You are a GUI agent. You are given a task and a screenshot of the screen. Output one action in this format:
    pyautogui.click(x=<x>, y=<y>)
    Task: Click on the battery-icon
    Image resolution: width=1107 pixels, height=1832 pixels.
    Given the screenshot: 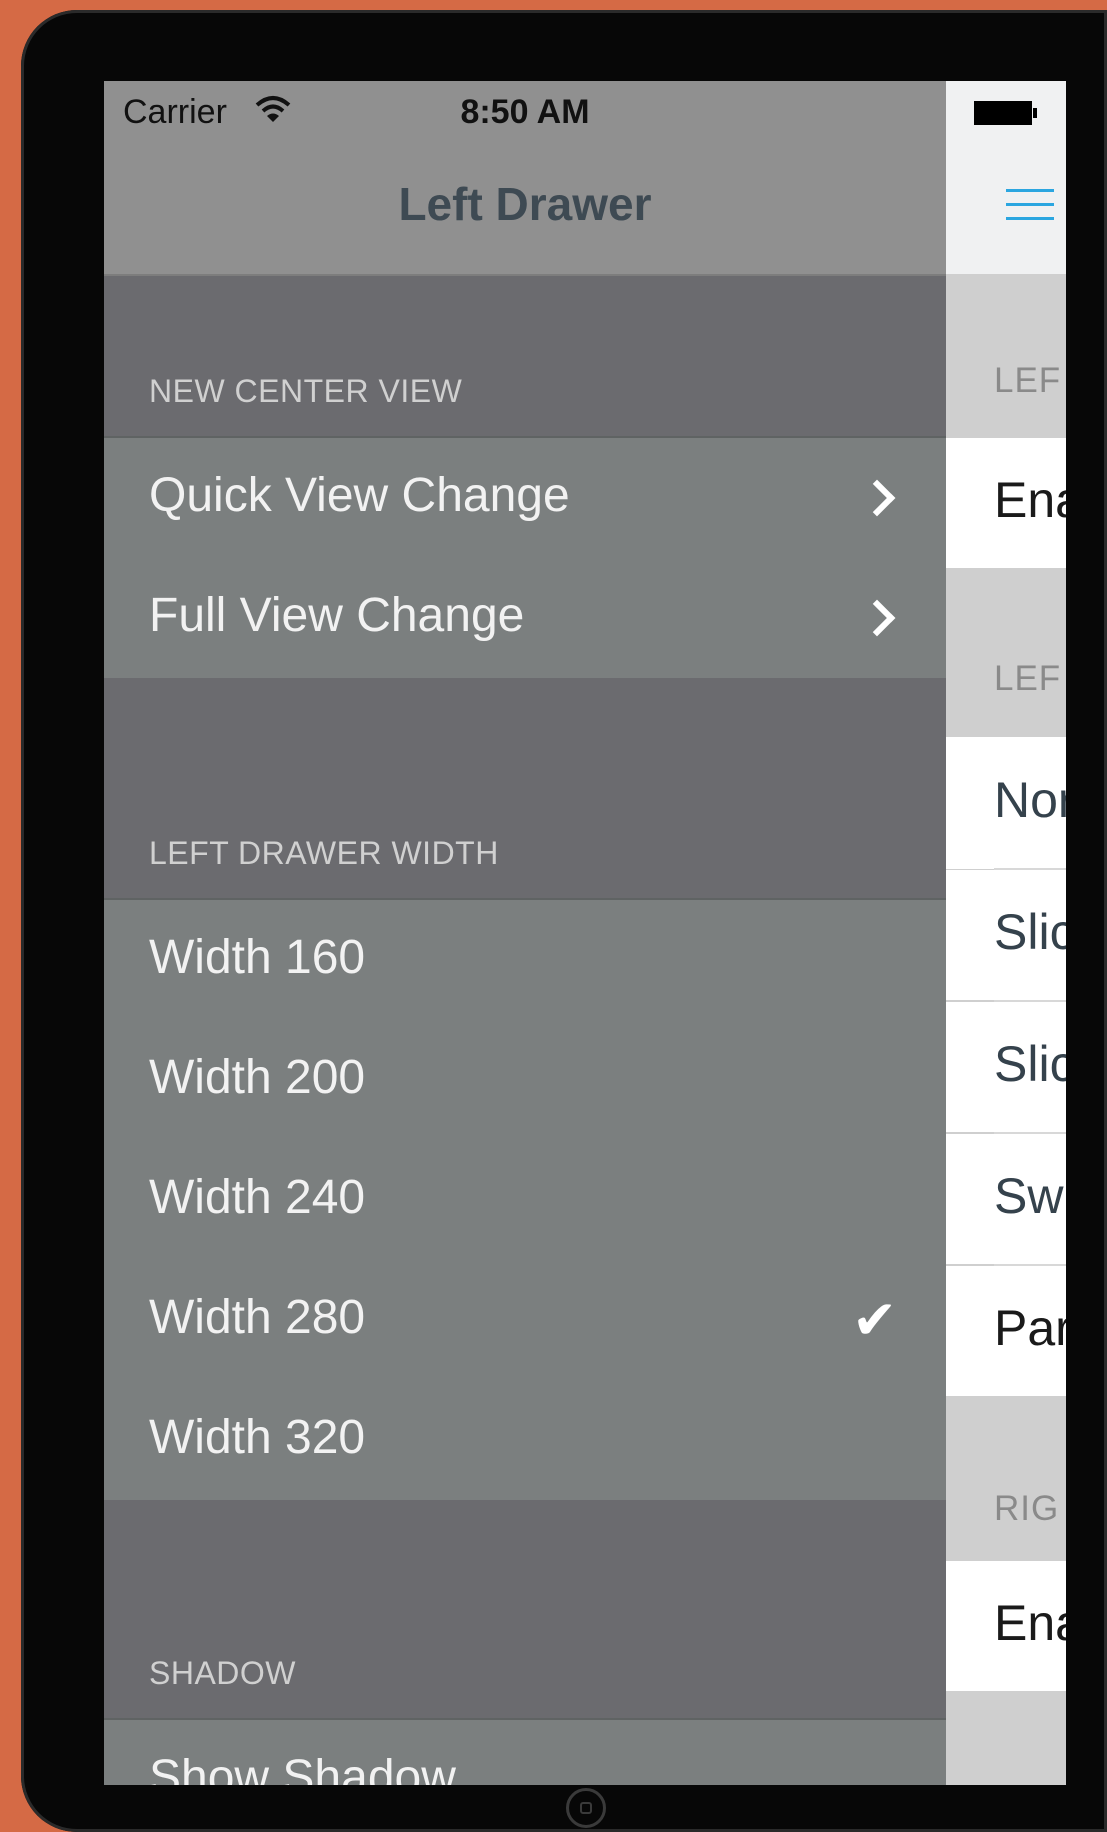 What is the action you would take?
    pyautogui.click(x=1006, y=113)
    